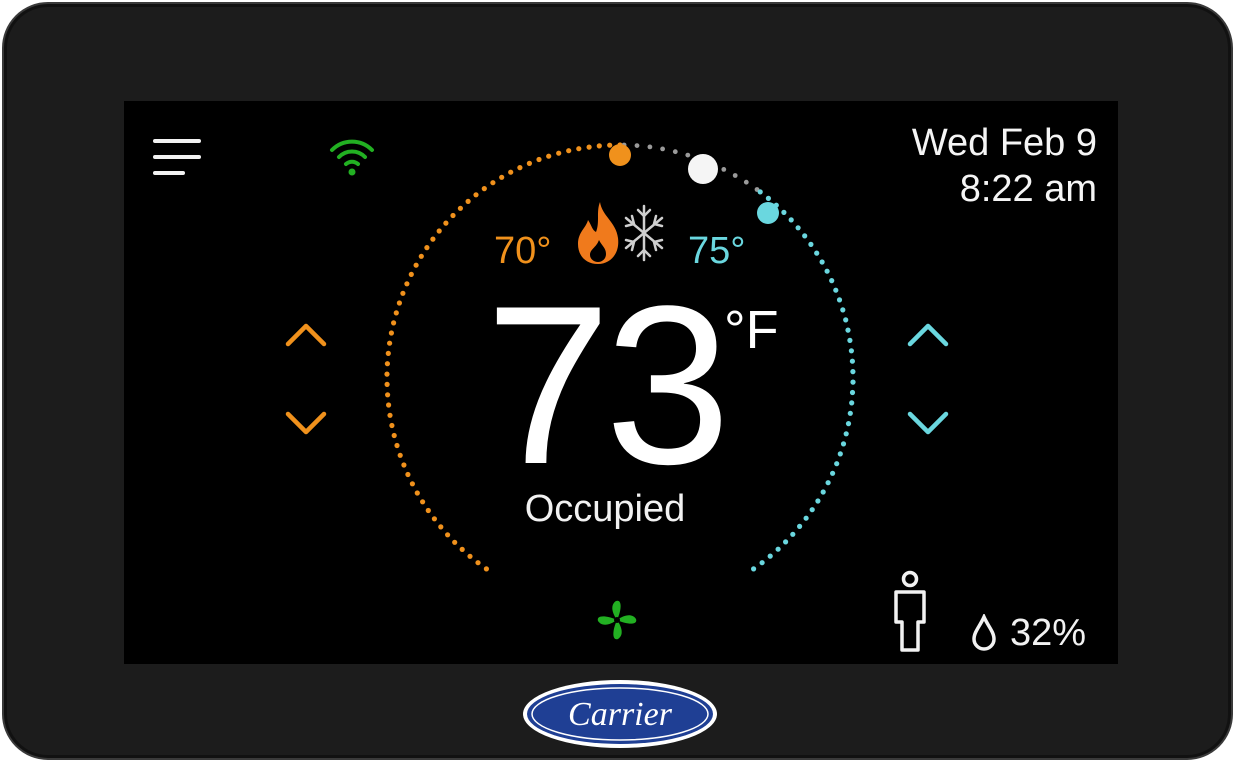  I want to click on current-temperature: 73, so click(607, 384).